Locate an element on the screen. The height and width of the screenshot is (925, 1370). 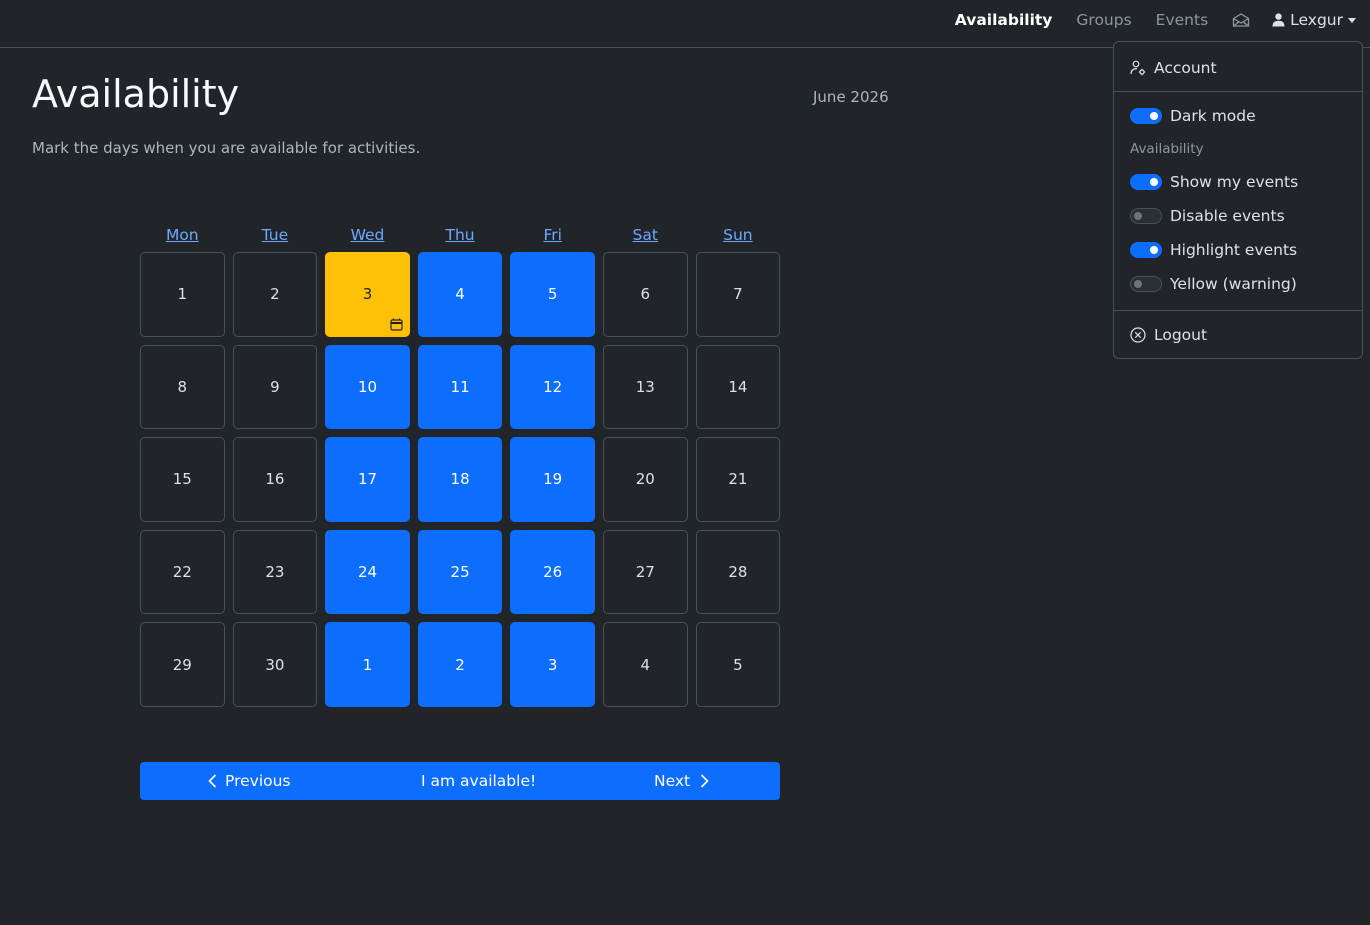
day-cell: 12 is located at coordinates (552, 387).